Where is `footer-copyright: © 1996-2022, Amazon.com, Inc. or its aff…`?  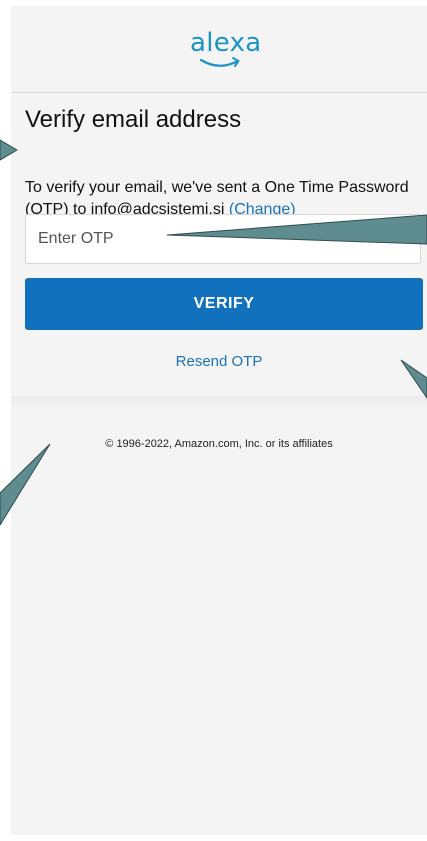 footer-copyright: © 1996-2022, Amazon.com, Inc. or its aff… is located at coordinates (219, 444).